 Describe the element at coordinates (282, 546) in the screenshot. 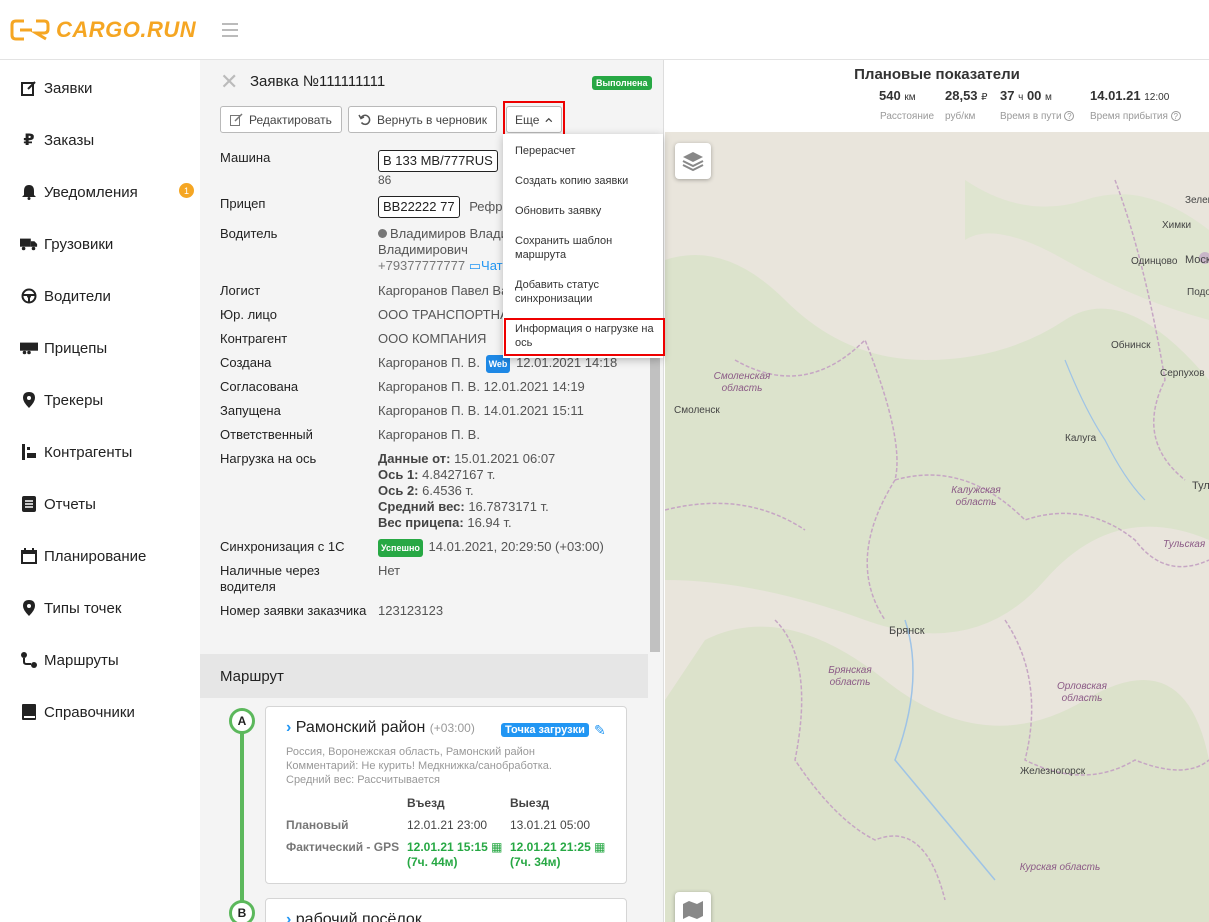

I see `field-label: Синхронизация с 1С` at that location.